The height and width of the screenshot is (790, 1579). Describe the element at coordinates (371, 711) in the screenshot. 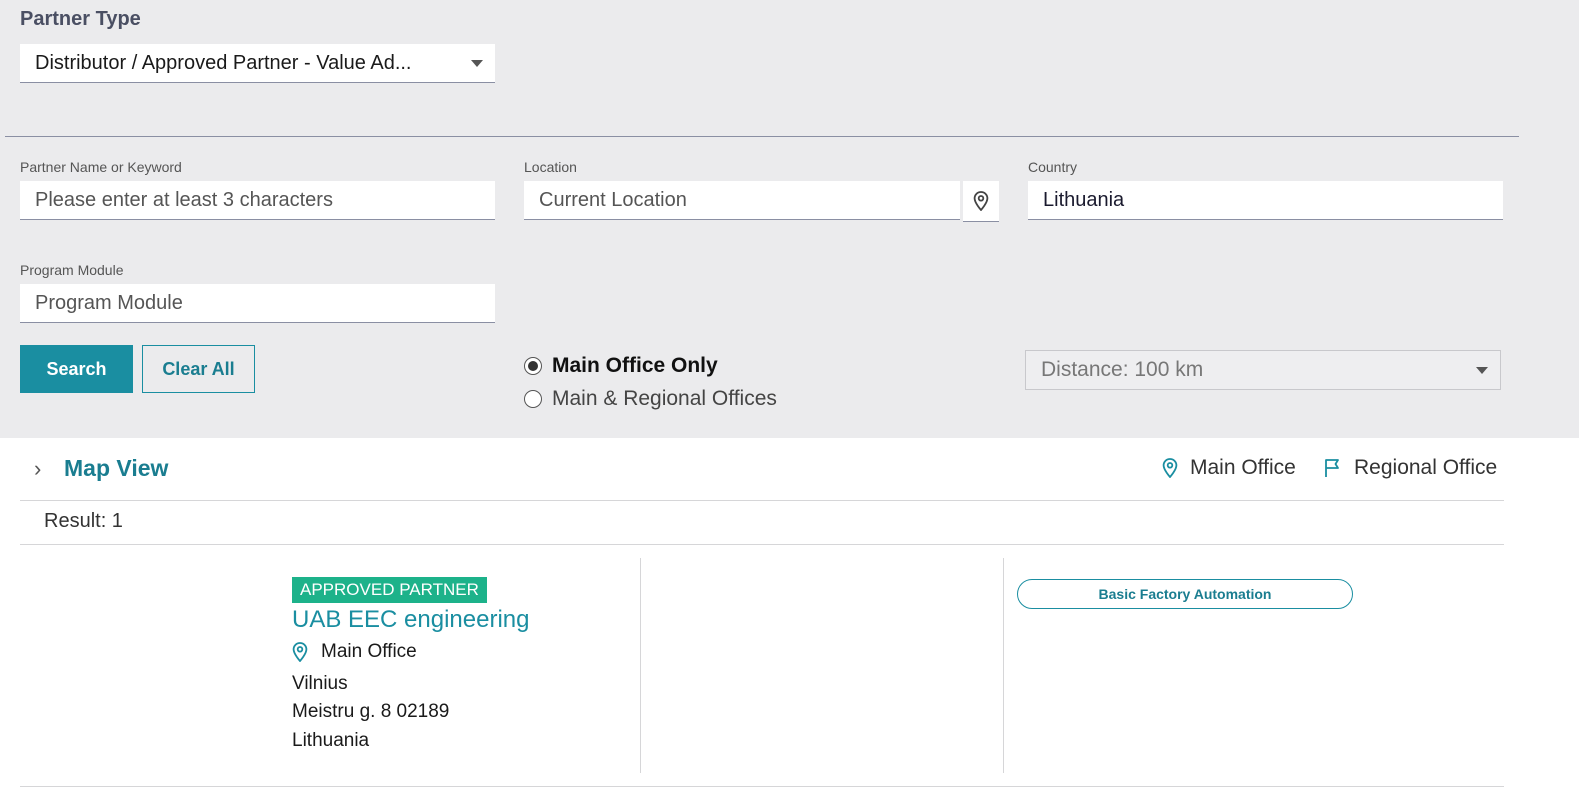

I see `address-street: Meistru g. 8 02189` at that location.